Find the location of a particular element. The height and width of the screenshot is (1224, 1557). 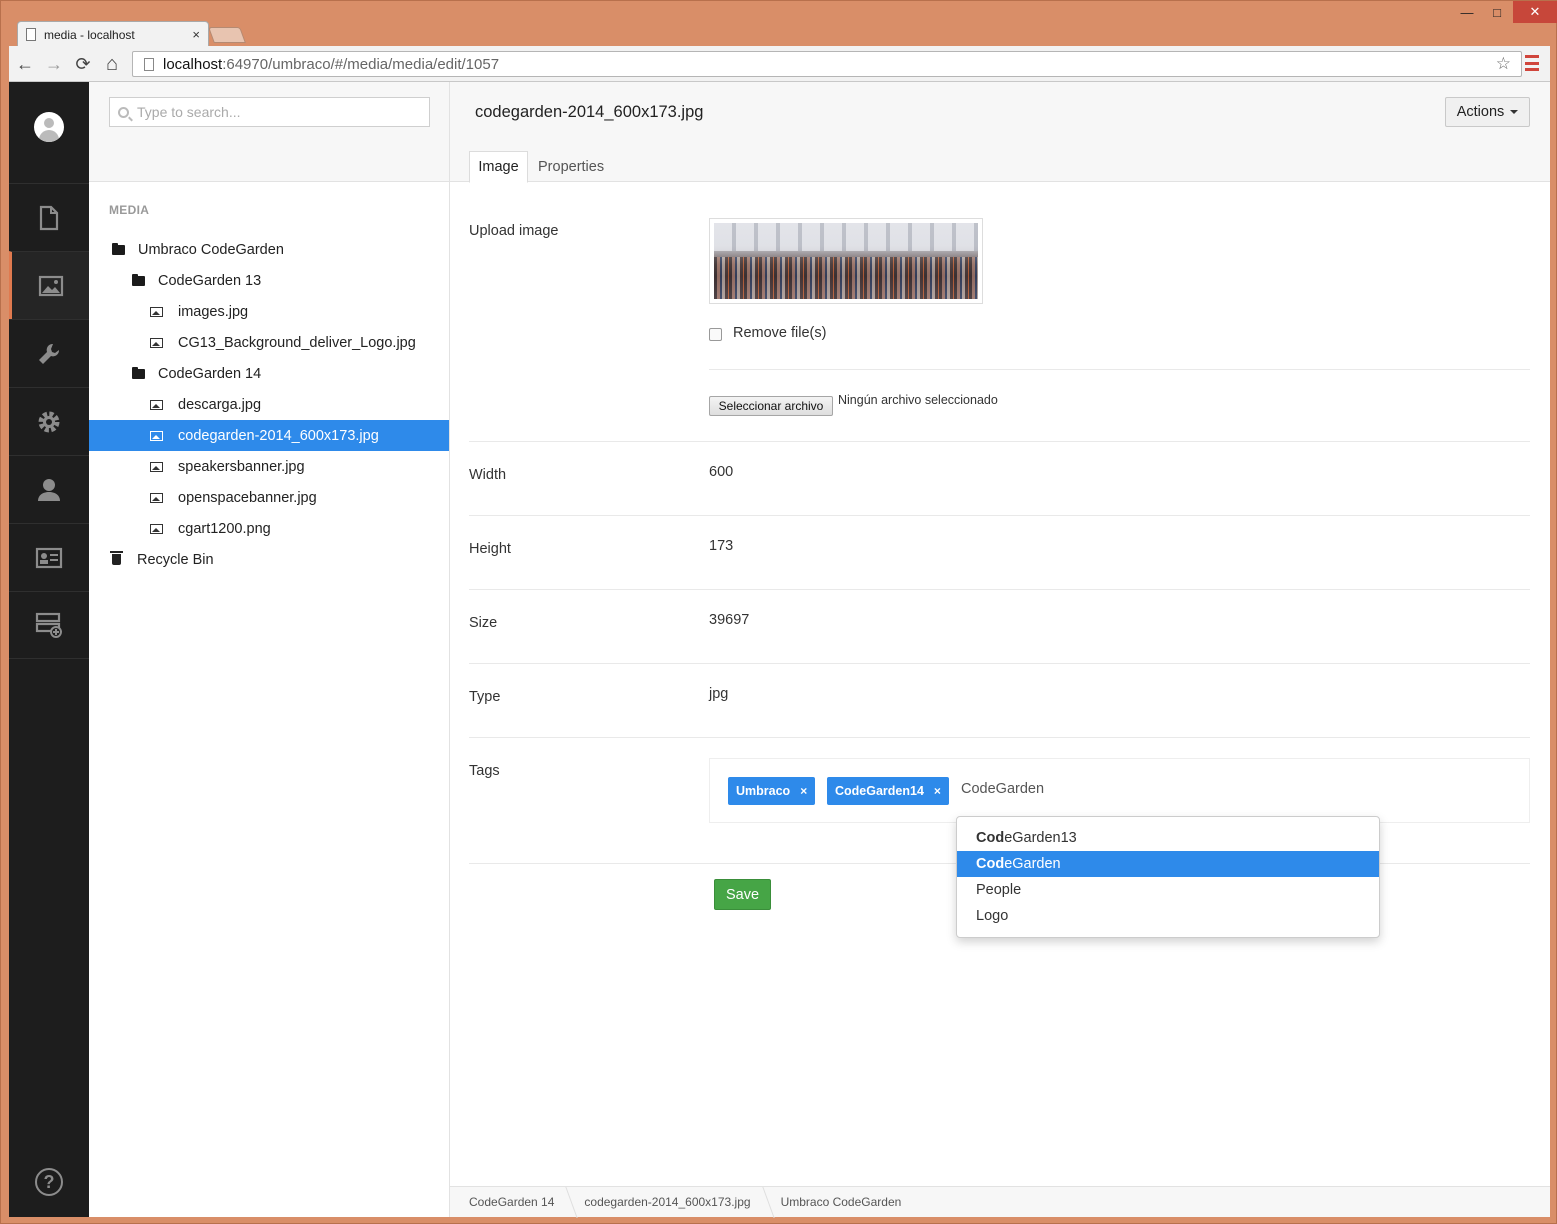

field-label: Size is located at coordinates (483, 623).